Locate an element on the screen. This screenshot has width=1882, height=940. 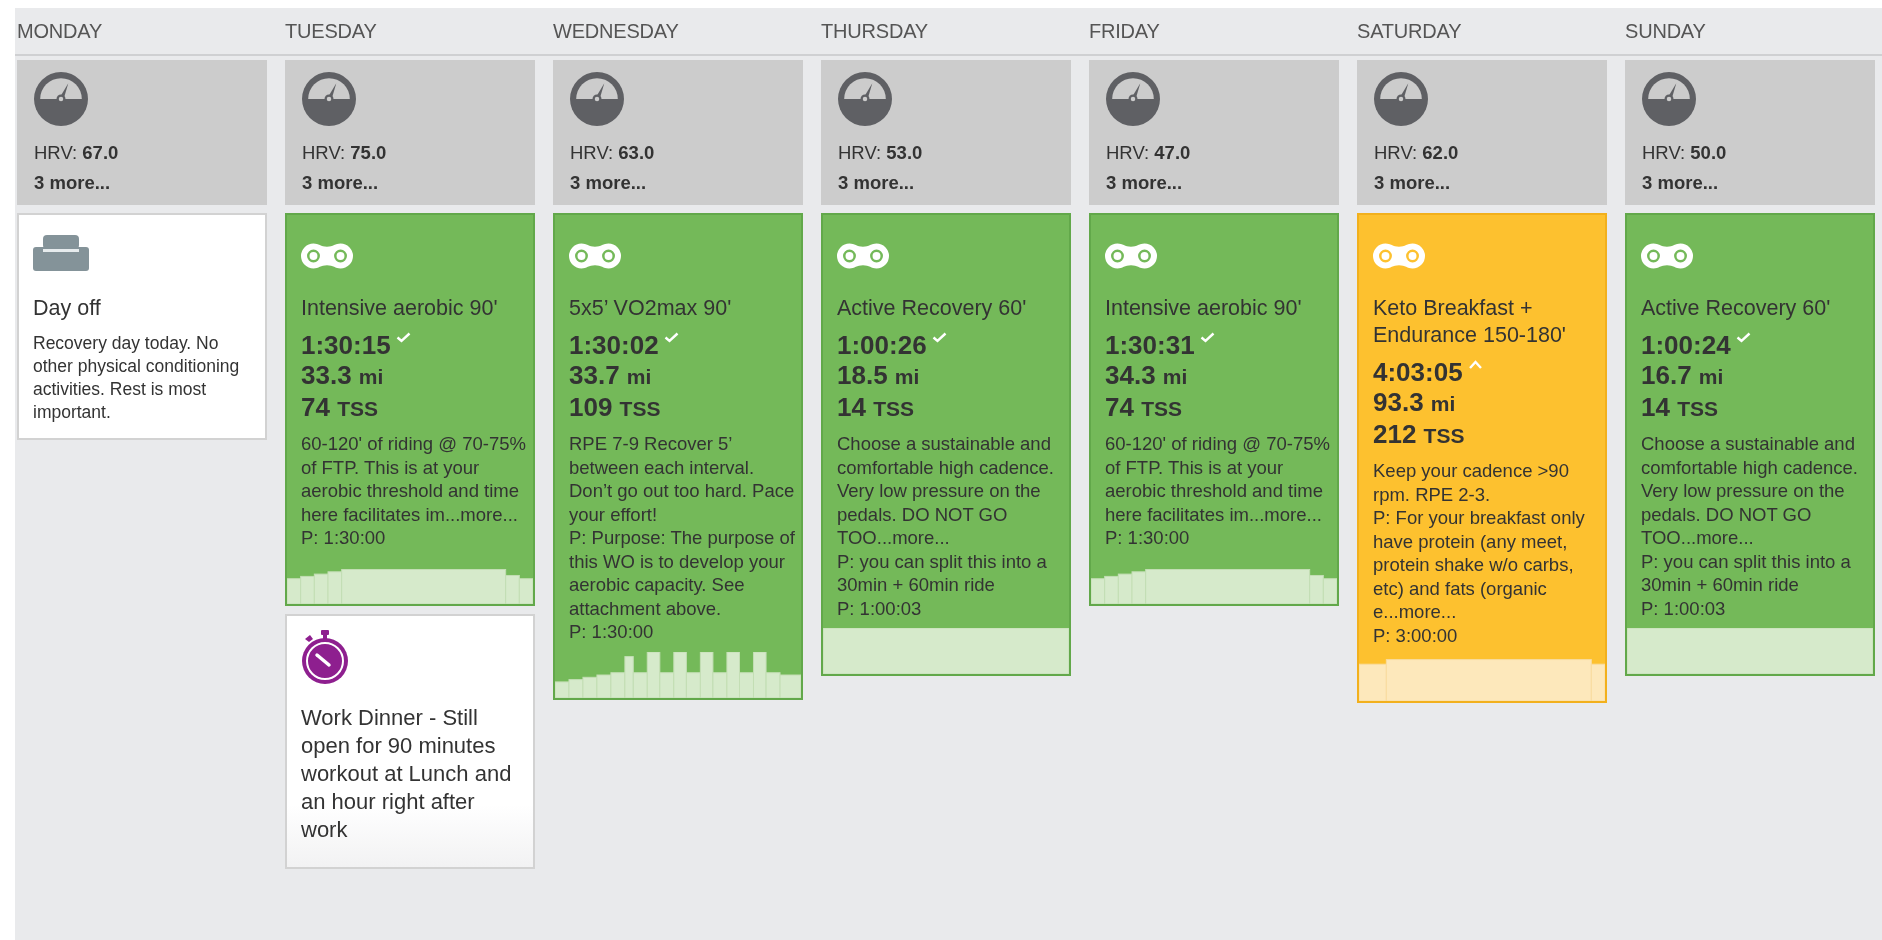
workout-card: Intensive aerobic 90' 1:30:15 33.3 mi 74 TSS 60-120' of riding @ 70-75% of FTP. This is at your aerobic threshold and time here facilitates im...more... P: 1:30:00 is located at coordinates (410, 409).